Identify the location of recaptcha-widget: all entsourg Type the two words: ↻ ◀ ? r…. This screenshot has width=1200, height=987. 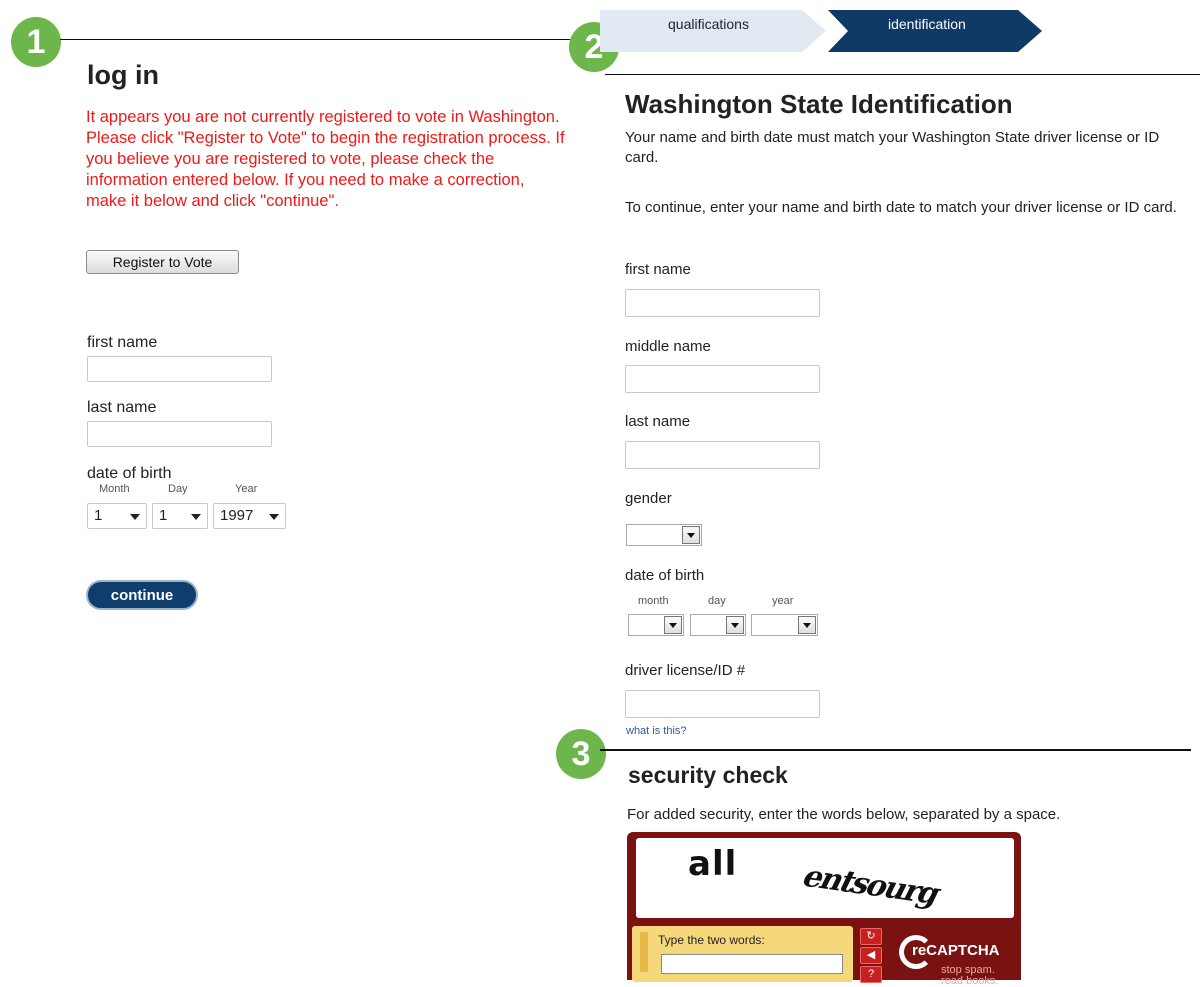
(824, 909).